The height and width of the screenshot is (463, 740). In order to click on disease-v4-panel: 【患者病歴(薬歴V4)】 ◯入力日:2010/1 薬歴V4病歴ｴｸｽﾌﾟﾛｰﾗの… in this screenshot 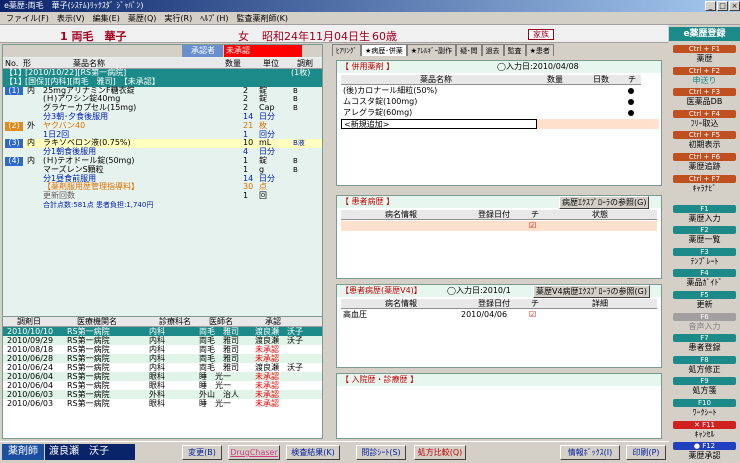, I will do `click(499, 326)`.